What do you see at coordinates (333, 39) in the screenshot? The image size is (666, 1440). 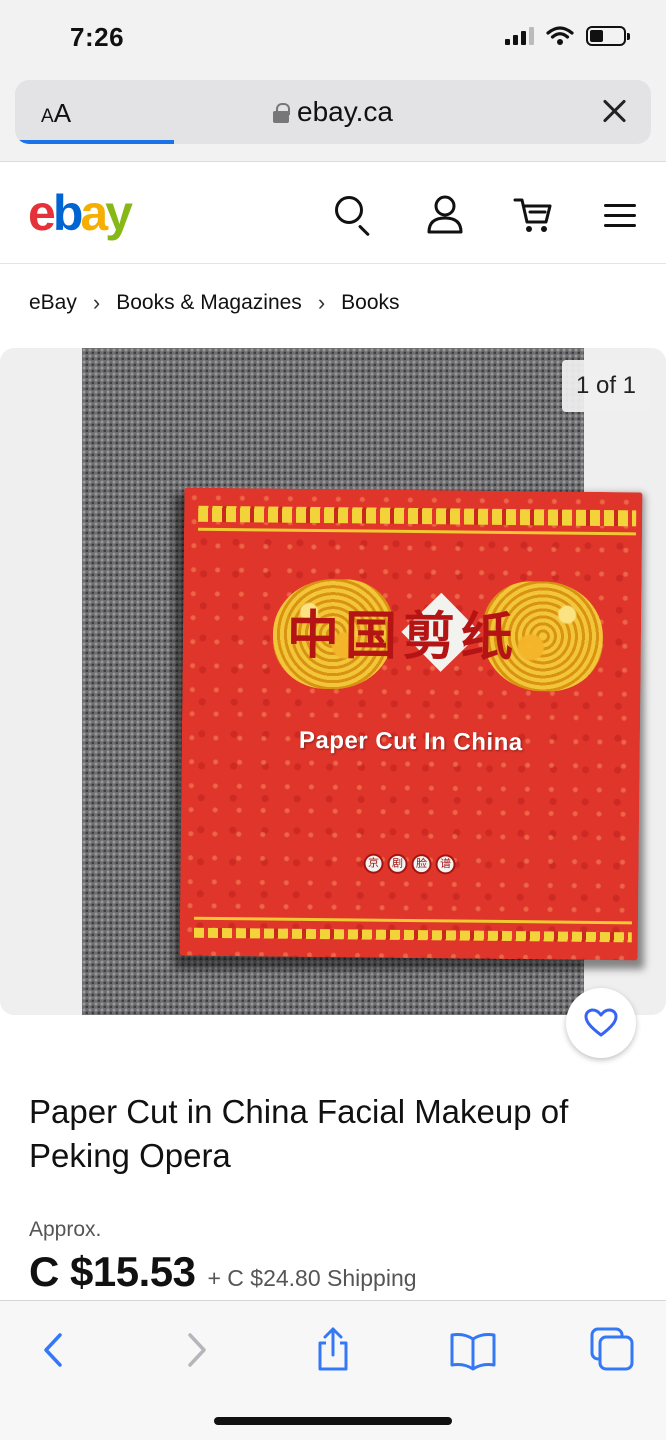 I see `status-bar: 7:26` at bounding box center [333, 39].